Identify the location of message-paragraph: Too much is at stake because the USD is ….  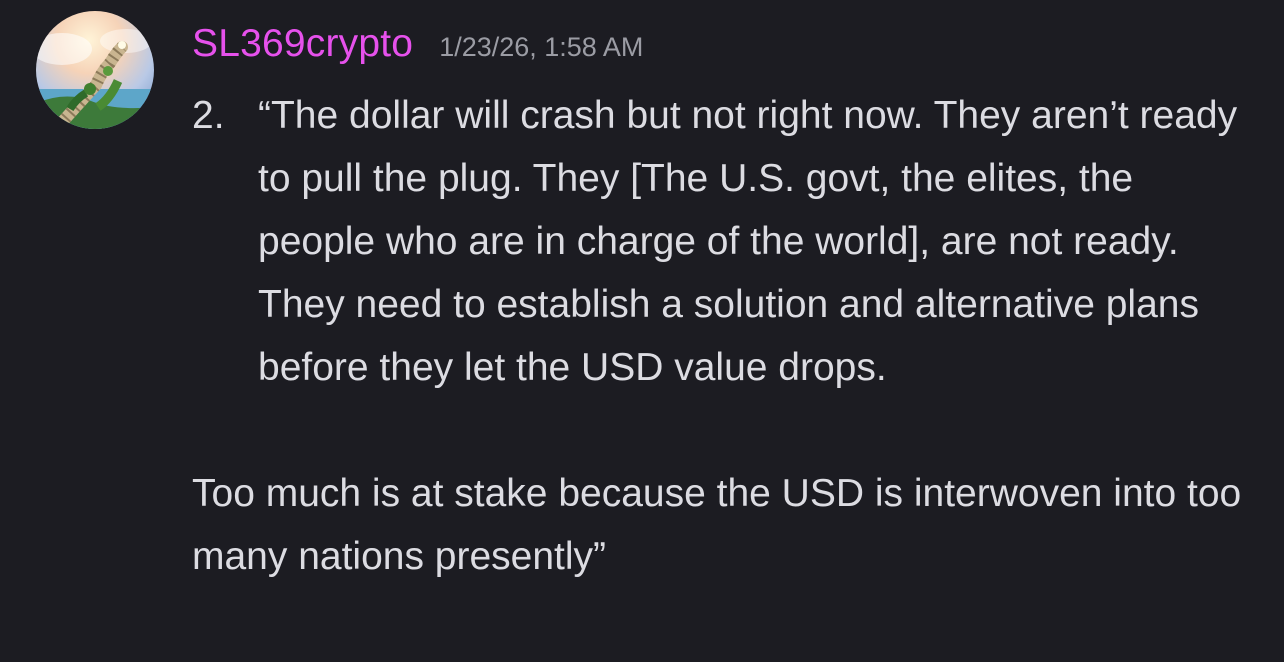
(717, 525).